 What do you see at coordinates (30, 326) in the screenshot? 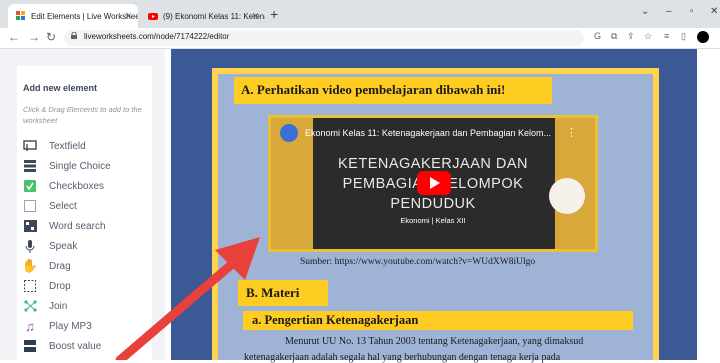
I see `music-icon: ♫` at bounding box center [30, 326].